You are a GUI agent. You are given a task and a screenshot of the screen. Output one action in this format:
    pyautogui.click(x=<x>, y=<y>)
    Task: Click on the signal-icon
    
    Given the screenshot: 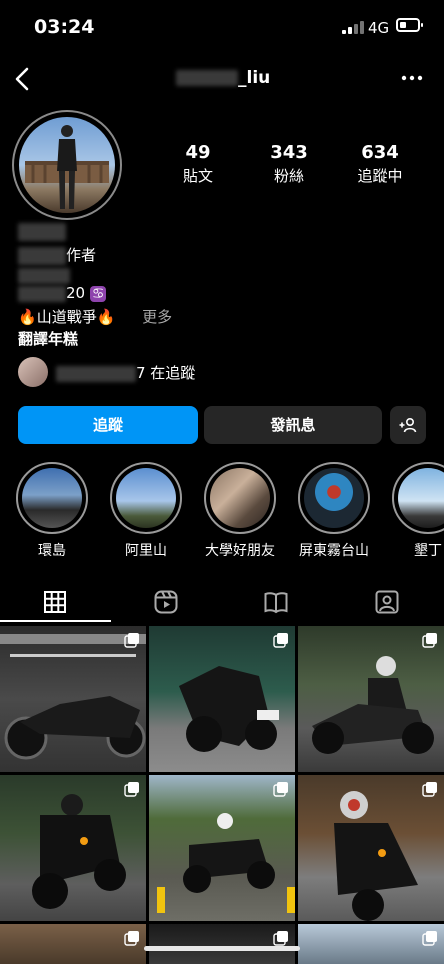 What is the action you would take?
    pyautogui.click(x=353, y=27)
    